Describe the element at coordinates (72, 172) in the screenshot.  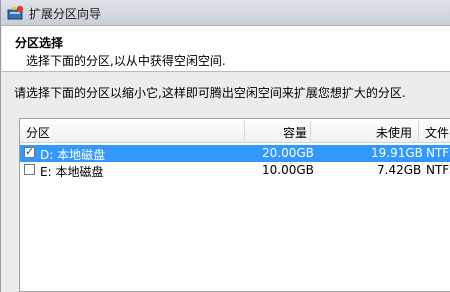
I see `cell-partition: E: 本地磁盘` at that location.